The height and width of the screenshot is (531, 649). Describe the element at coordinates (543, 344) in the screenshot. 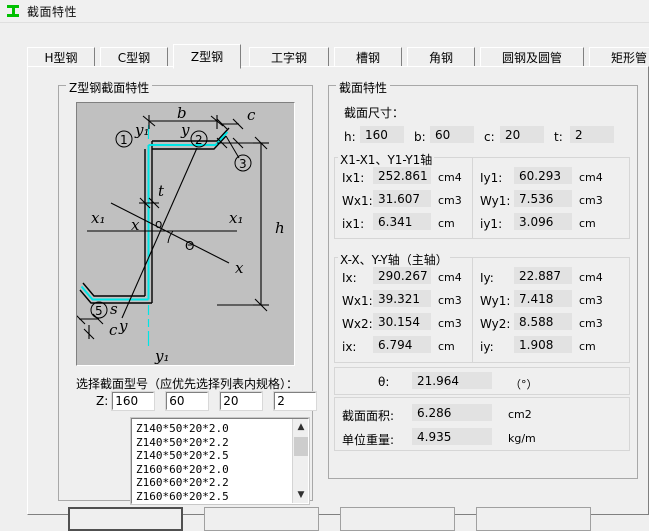

I see `axis2-right-value-3: 1.908` at that location.